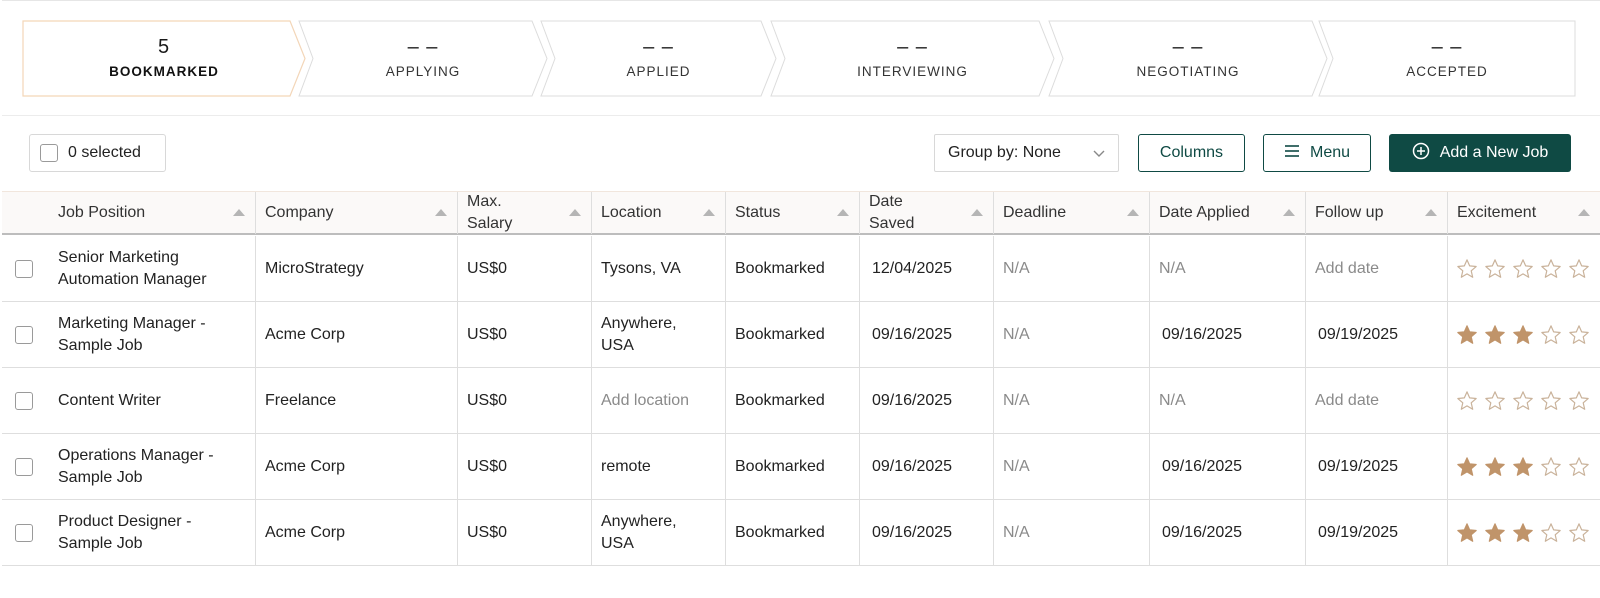 The image size is (1600, 598). I want to click on cell-location: remote, so click(659, 466).